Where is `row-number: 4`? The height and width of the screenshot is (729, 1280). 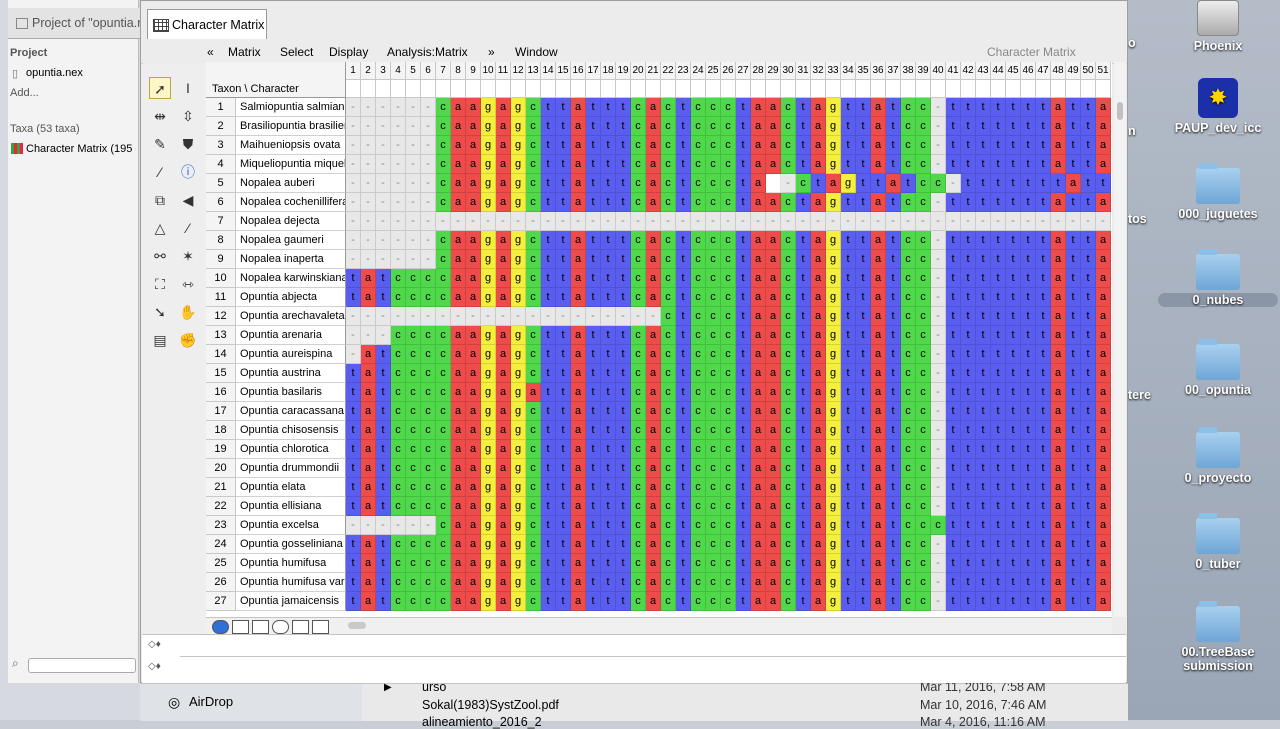 row-number: 4 is located at coordinates (221, 164).